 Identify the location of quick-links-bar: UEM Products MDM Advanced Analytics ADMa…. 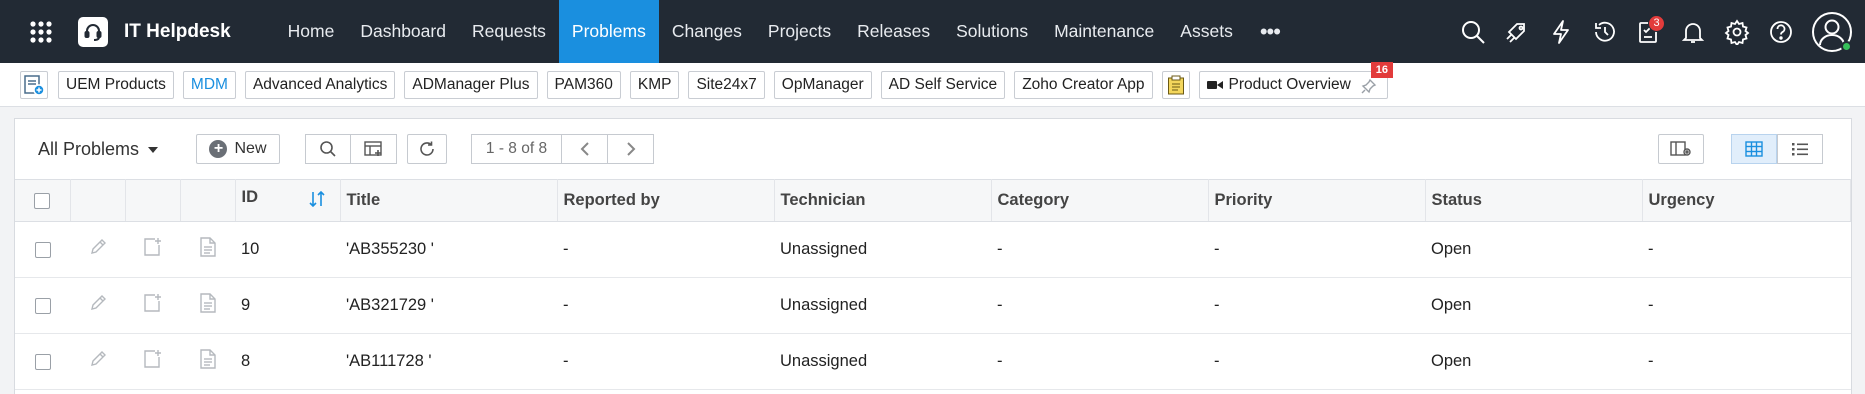
(932, 84).